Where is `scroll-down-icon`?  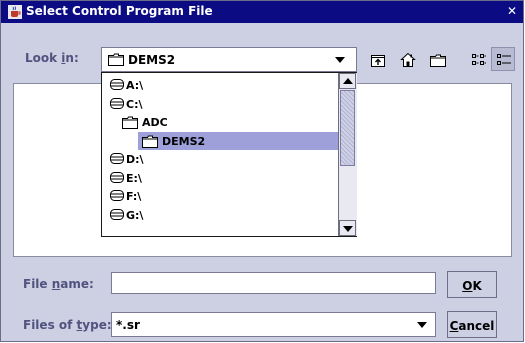 scroll-down-icon is located at coordinates (348, 229).